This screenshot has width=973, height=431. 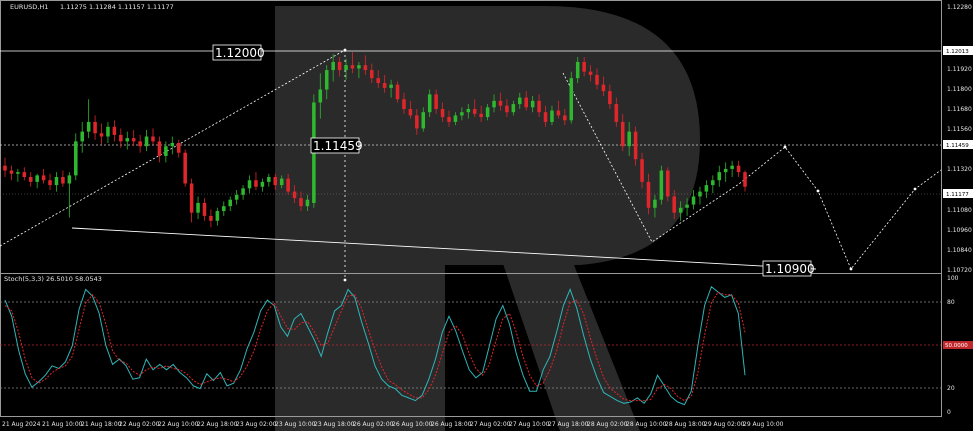 I want to click on time-tick: 23 Aug 18:00, so click(x=334, y=424).